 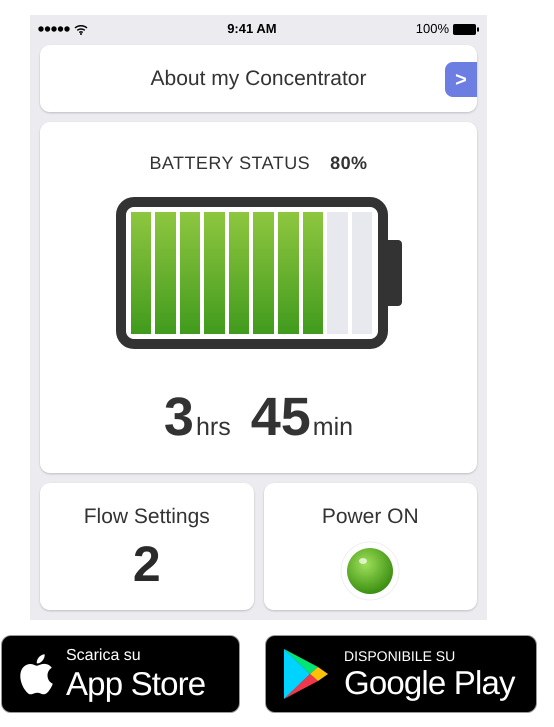 I want to click on app-store-badge: Scarica su App Store, so click(x=120, y=674).